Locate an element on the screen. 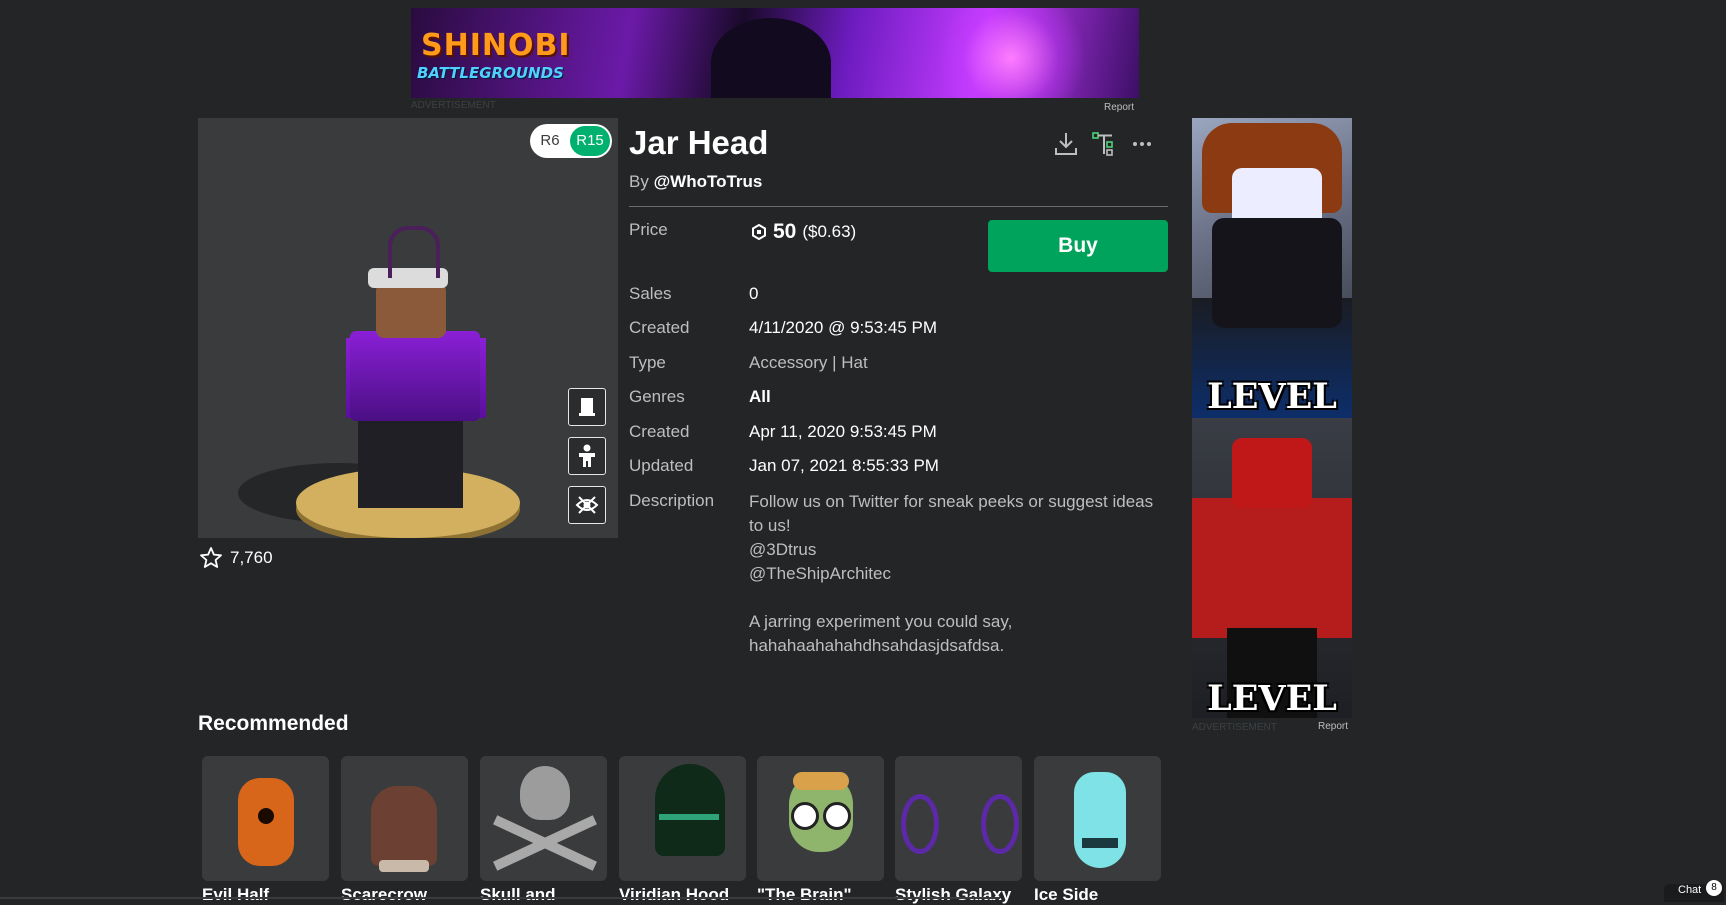 This screenshot has width=1726, height=905. ice-mask-mouth is located at coordinates (1100, 843).